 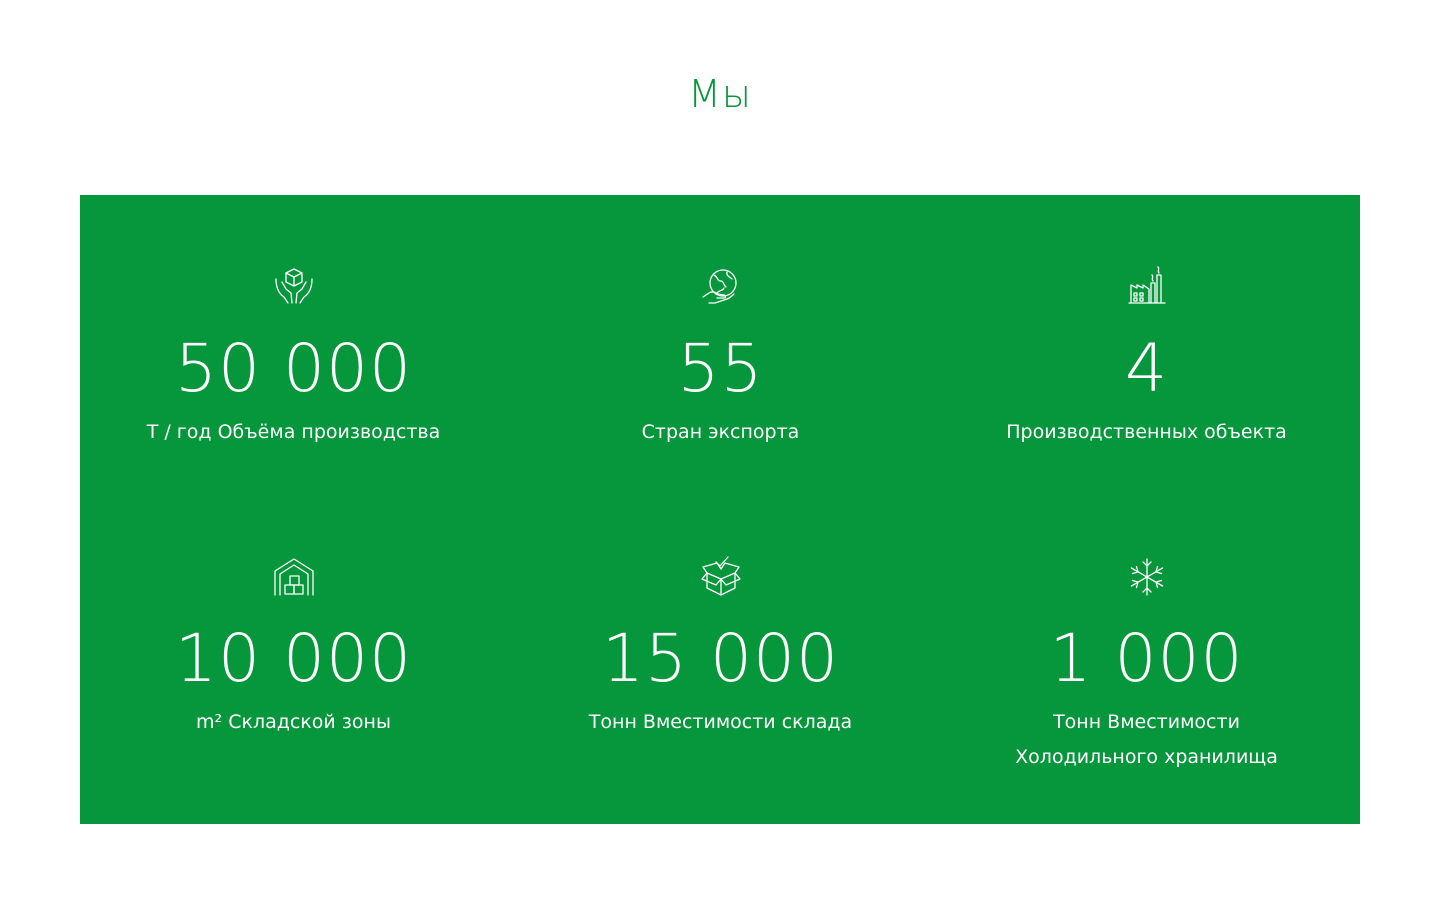 What do you see at coordinates (293, 722) in the screenshot?
I see `stat-label: m² Складской зоны` at bounding box center [293, 722].